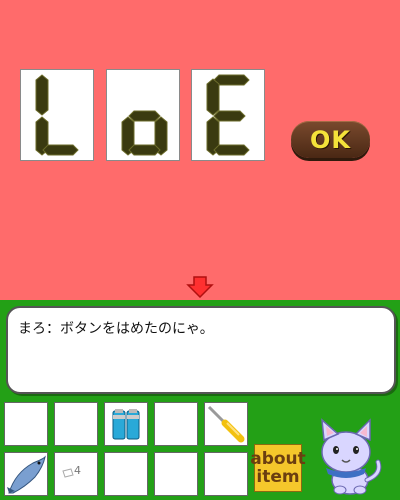 Image resolution: width=400 pixels, height=500 pixels. I want to click on ok-button: OK, so click(330, 139).